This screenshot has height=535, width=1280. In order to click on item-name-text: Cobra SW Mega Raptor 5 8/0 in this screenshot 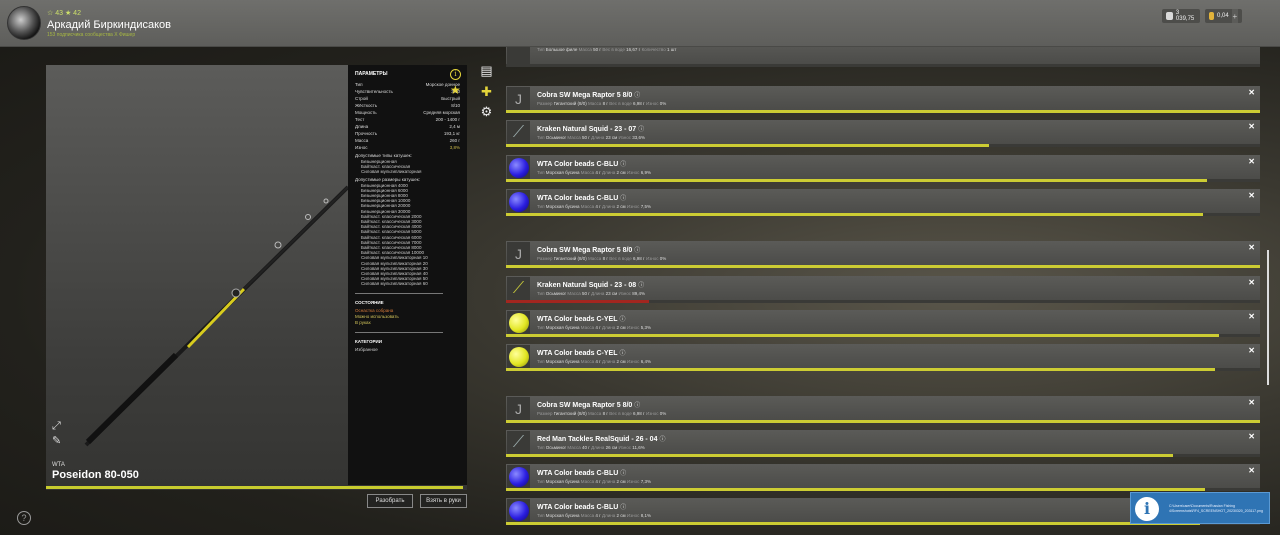, I will do `click(585, 405)`.